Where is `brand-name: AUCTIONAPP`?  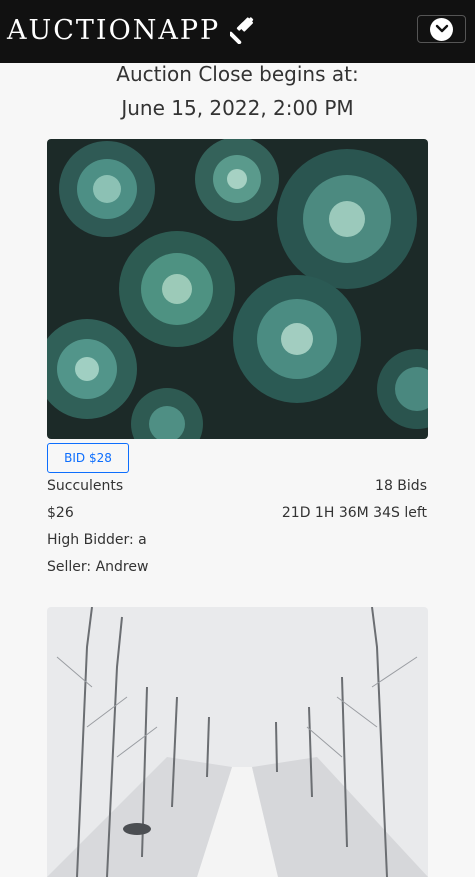
brand-name: AUCTIONAPP is located at coordinates (114, 30).